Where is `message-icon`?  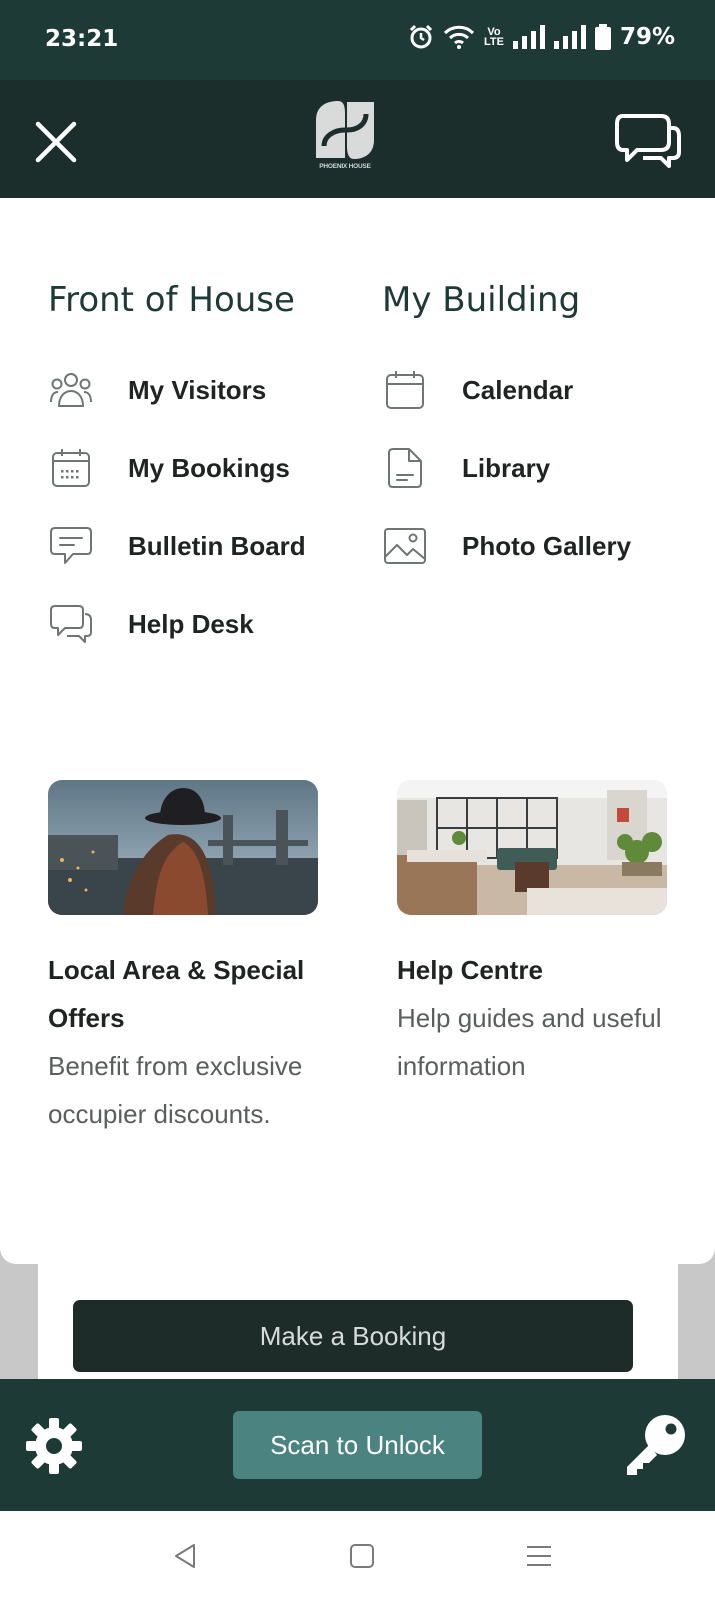
message-icon is located at coordinates (71, 546).